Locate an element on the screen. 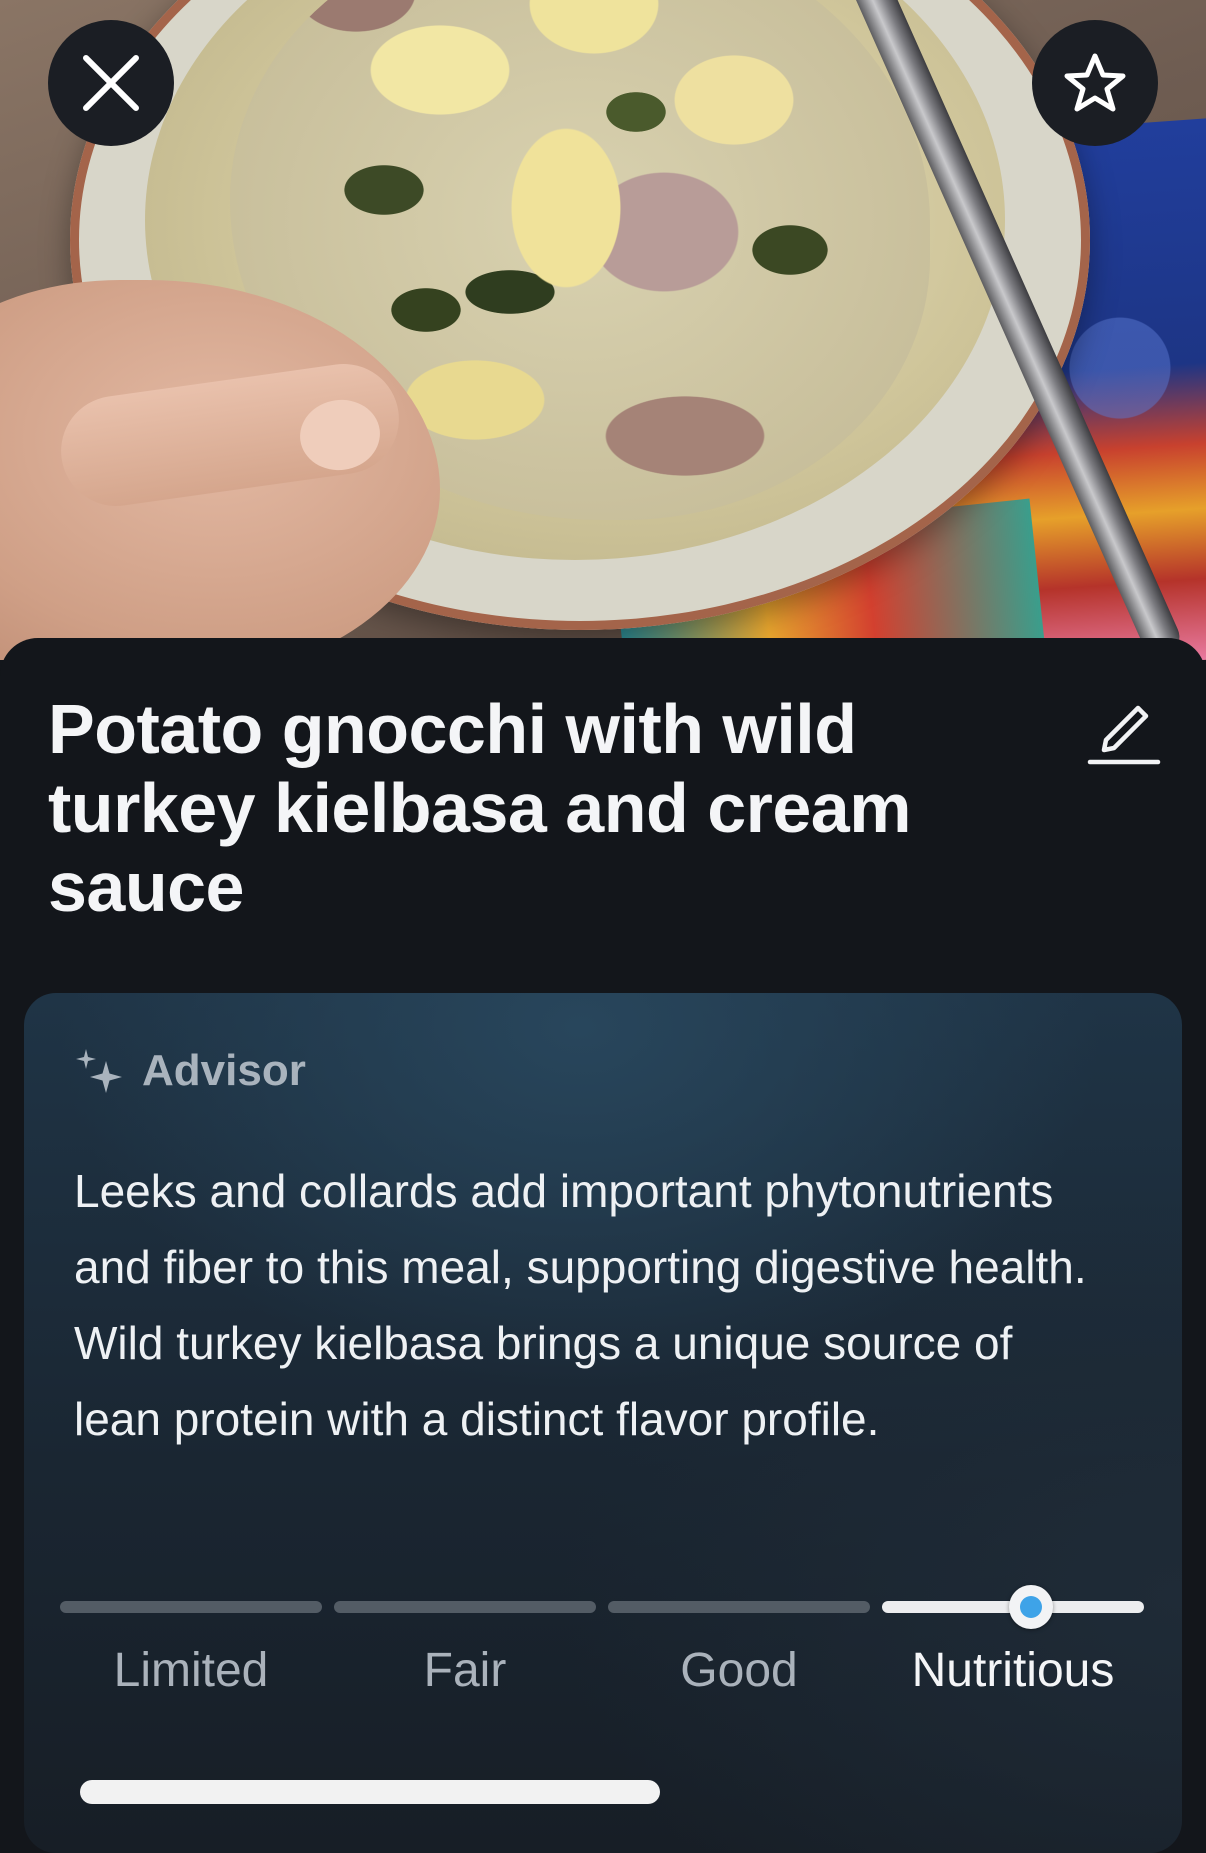 This screenshot has height=1853, width=1206. star-icon is located at coordinates (1095, 82).